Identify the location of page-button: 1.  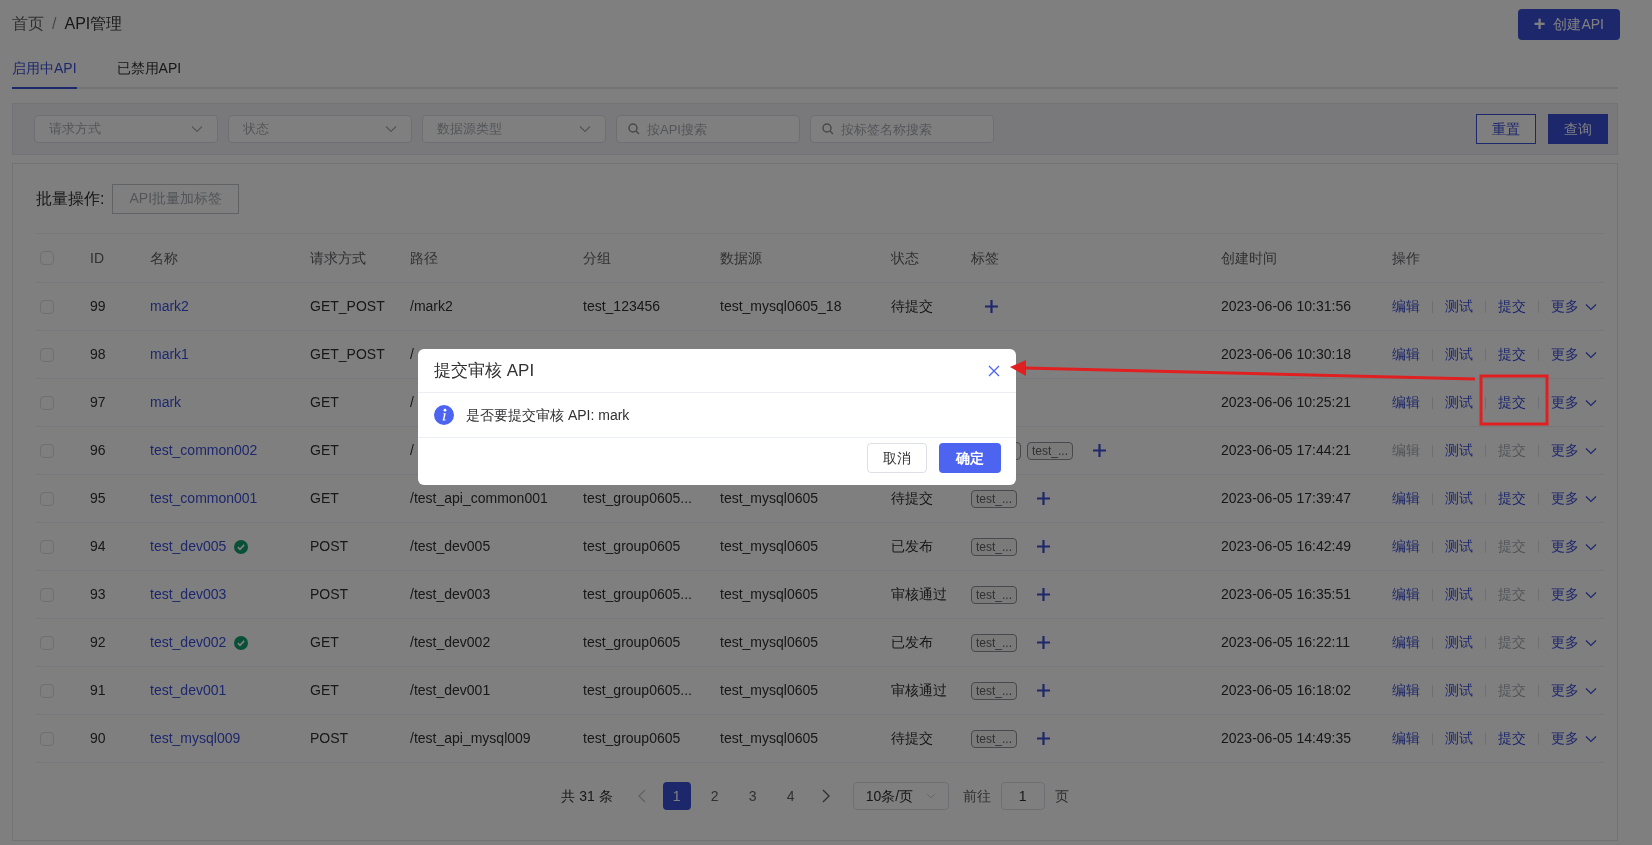
(676, 796).